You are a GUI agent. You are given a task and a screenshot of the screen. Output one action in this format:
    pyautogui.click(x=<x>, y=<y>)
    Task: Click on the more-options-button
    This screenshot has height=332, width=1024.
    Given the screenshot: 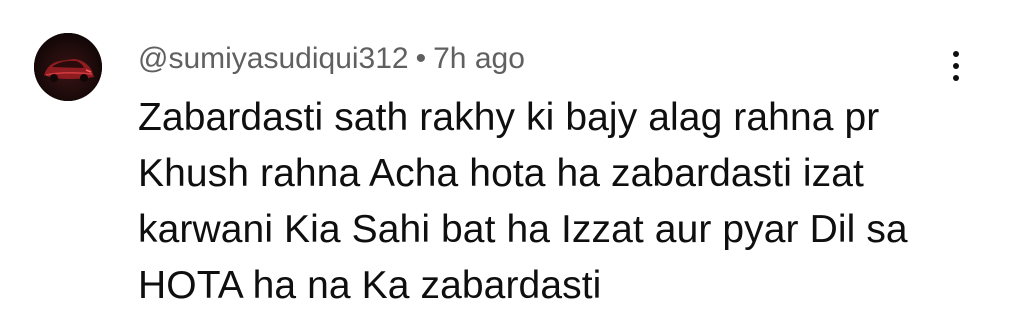 What is the action you would take?
    pyautogui.click(x=956, y=66)
    